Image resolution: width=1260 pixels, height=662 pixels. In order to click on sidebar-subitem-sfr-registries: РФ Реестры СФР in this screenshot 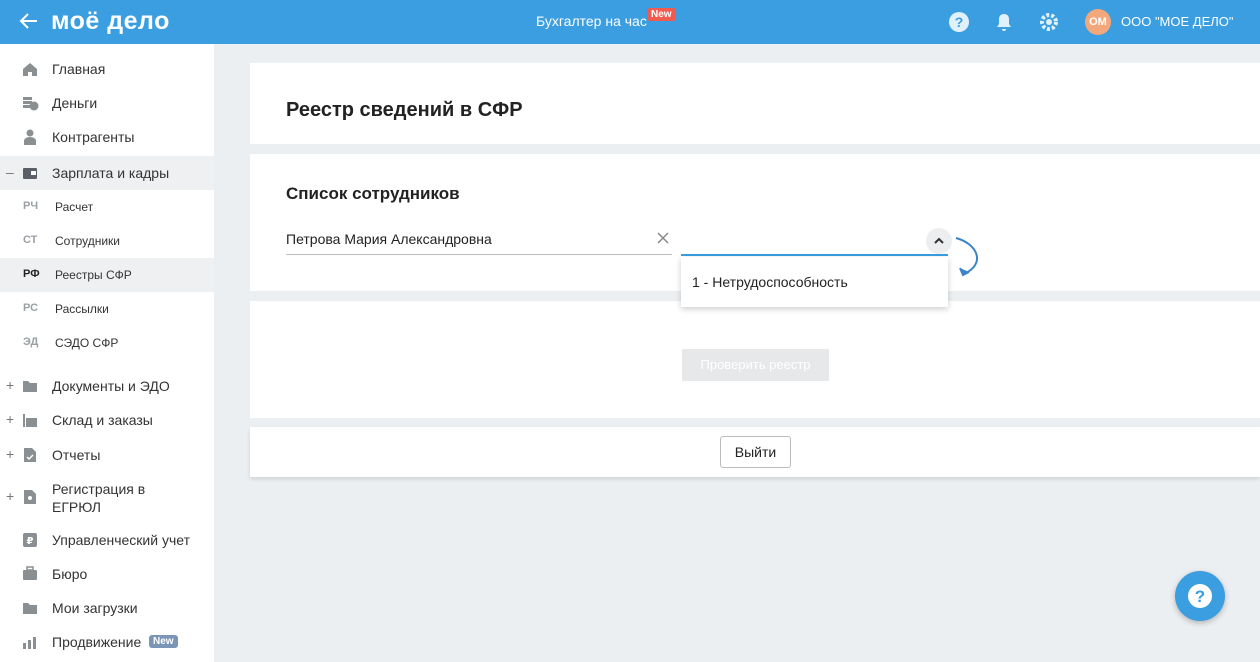, I will do `click(107, 275)`.